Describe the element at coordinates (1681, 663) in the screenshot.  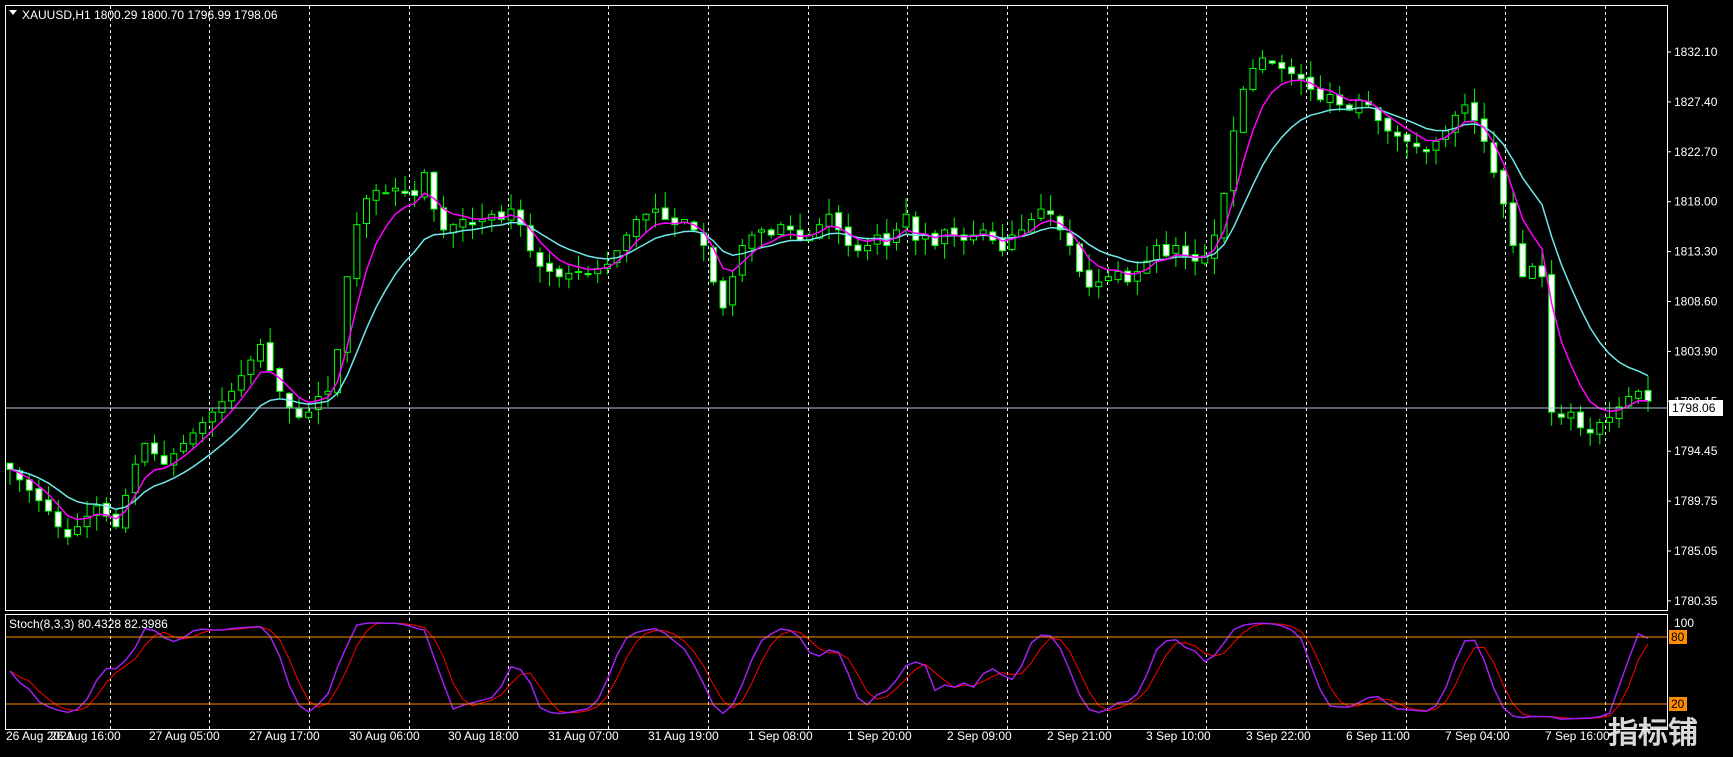
I see `stoch-axis: 100 80 20` at that location.